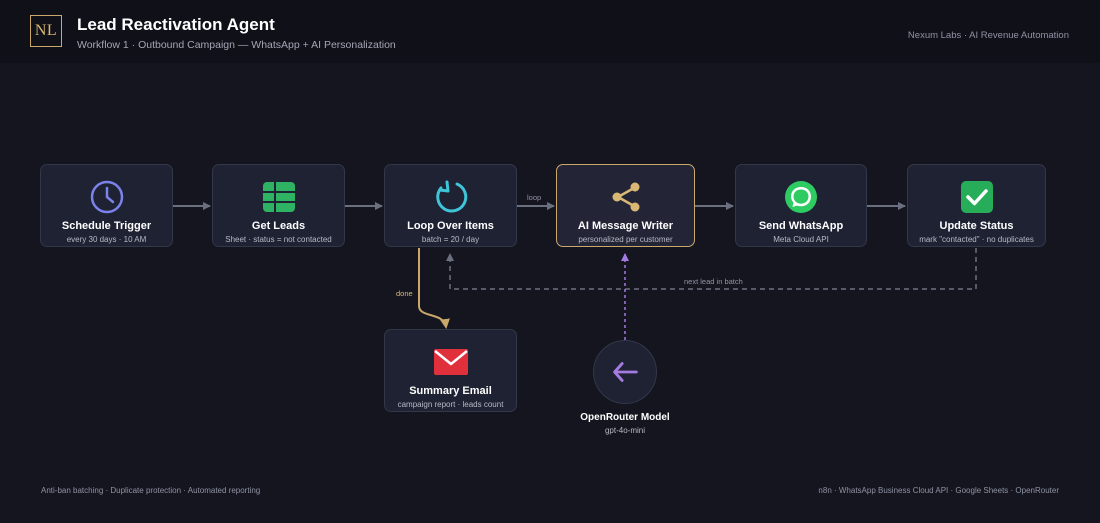 The width and height of the screenshot is (1100, 523). I want to click on node-get-leads: Get Leads Sheet · status = not contacted, so click(278, 205).